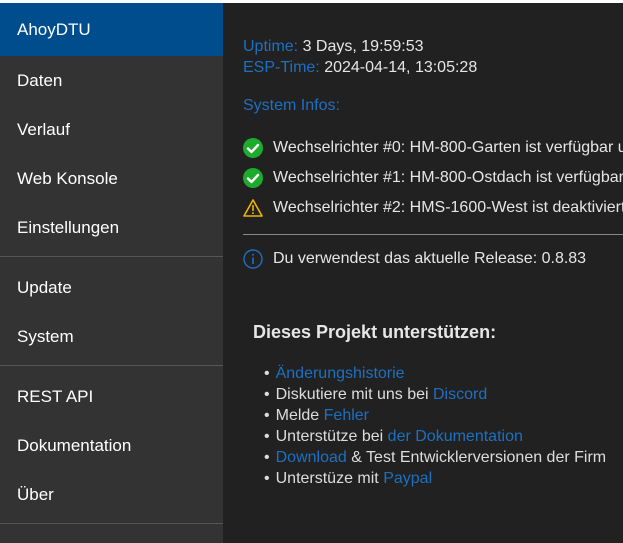 The height and width of the screenshot is (543, 623). Describe the element at coordinates (281, 67) in the screenshot. I see `esp-time-label: ESP-Time:` at that location.